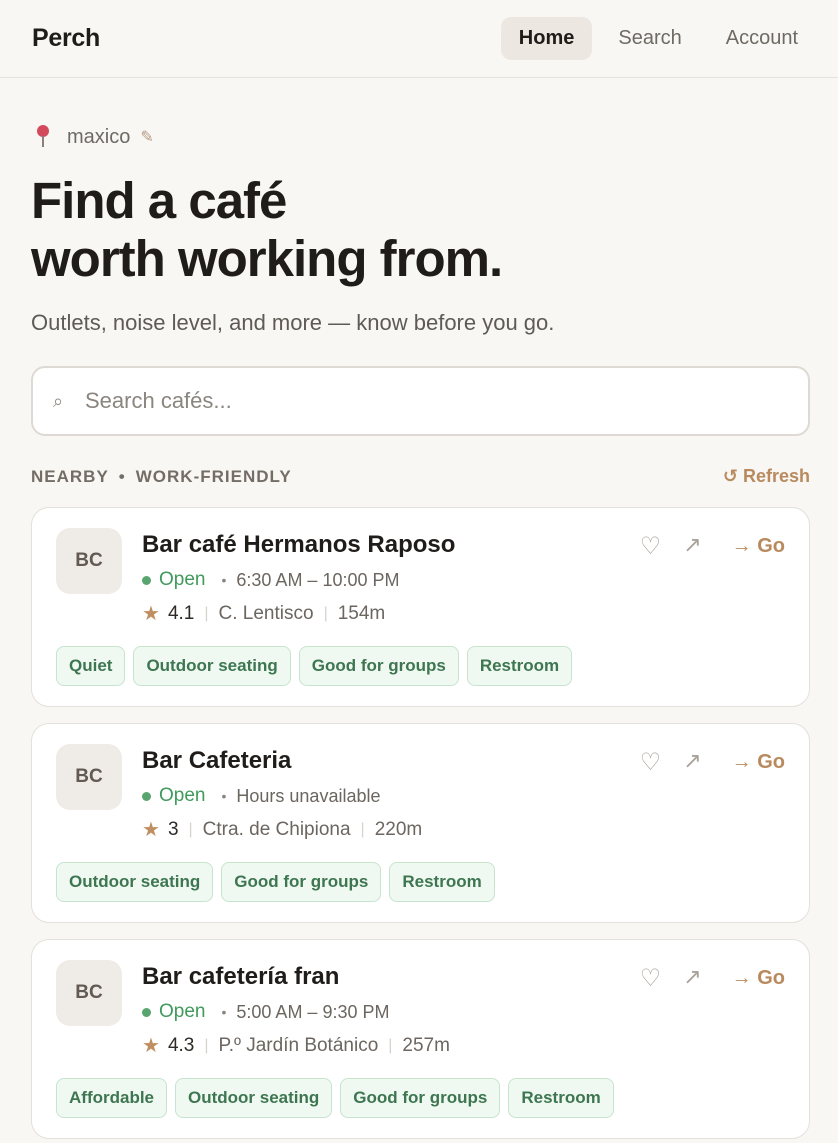  What do you see at coordinates (463, 1012) in the screenshot?
I see `cafe-status-row: Open • 5:00 AM – 9:30 PM` at bounding box center [463, 1012].